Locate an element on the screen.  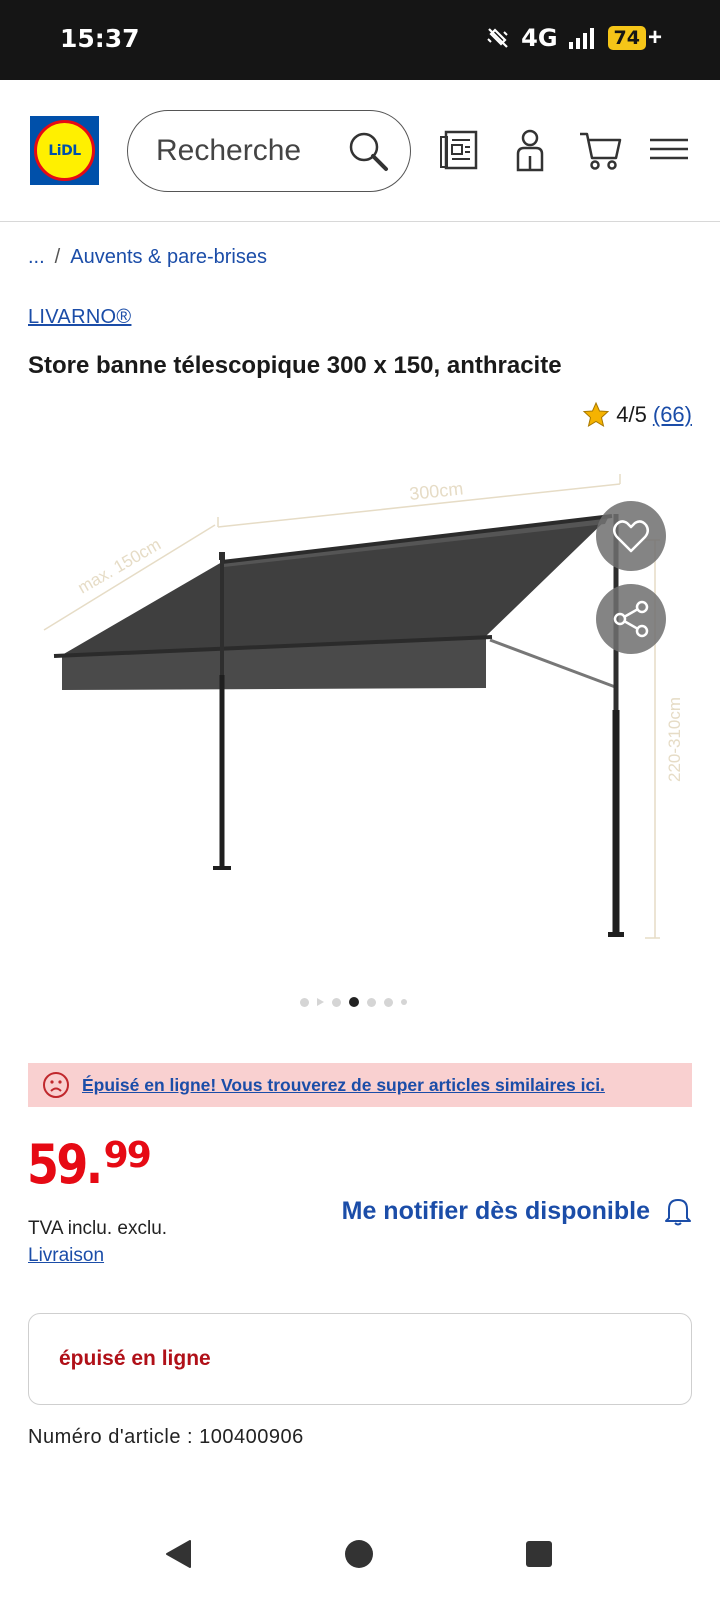
delivery-link: Livraison is located at coordinates (66, 1256).